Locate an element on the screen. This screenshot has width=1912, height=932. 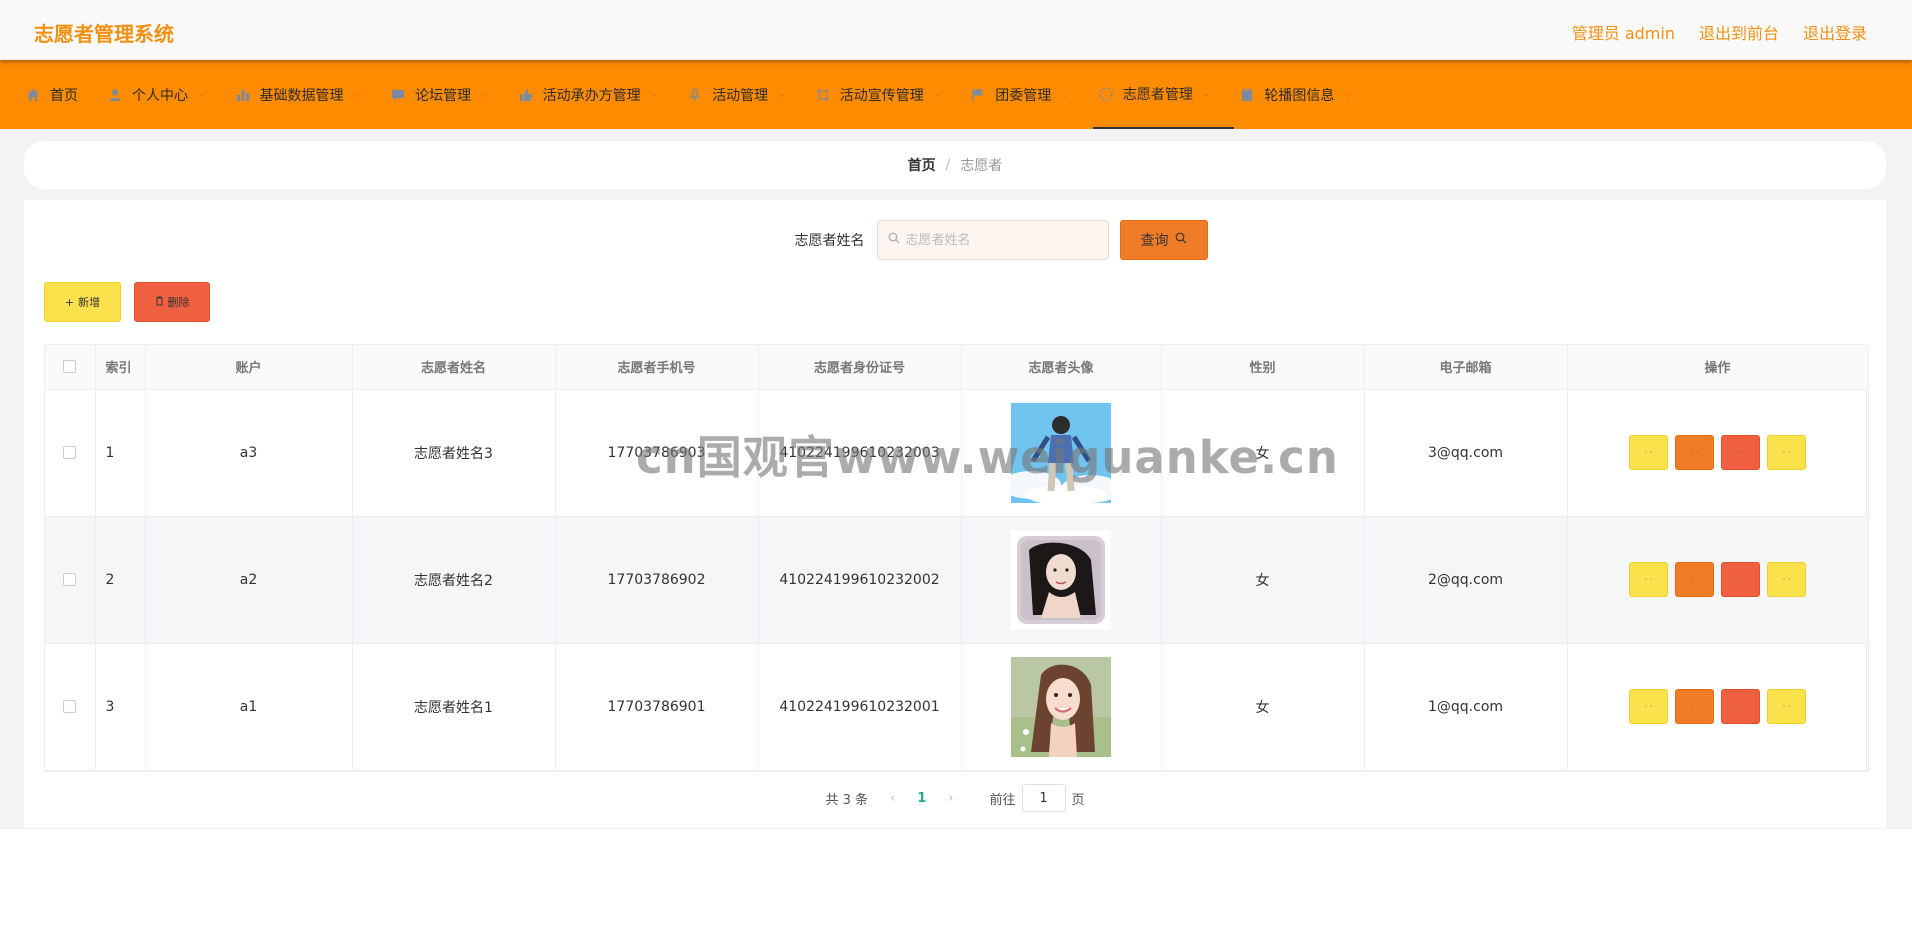
column-header: 志愿者手机号 is located at coordinates (657, 367).